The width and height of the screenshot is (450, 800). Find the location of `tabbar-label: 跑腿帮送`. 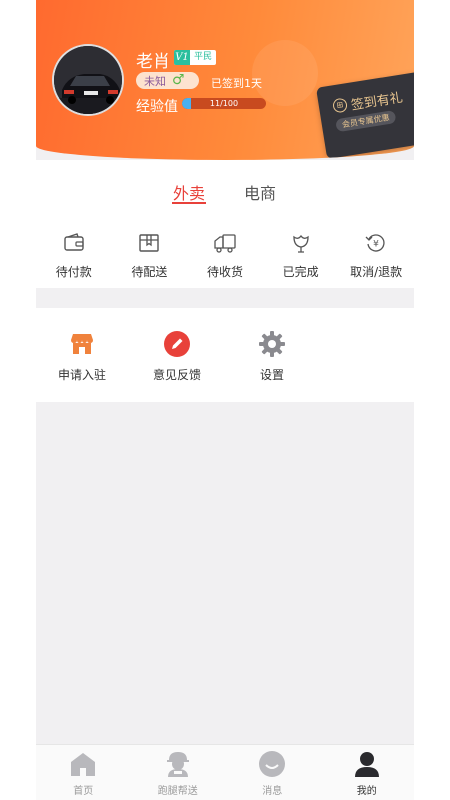

tabbar-label: 跑腿帮送 is located at coordinates (177, 791).